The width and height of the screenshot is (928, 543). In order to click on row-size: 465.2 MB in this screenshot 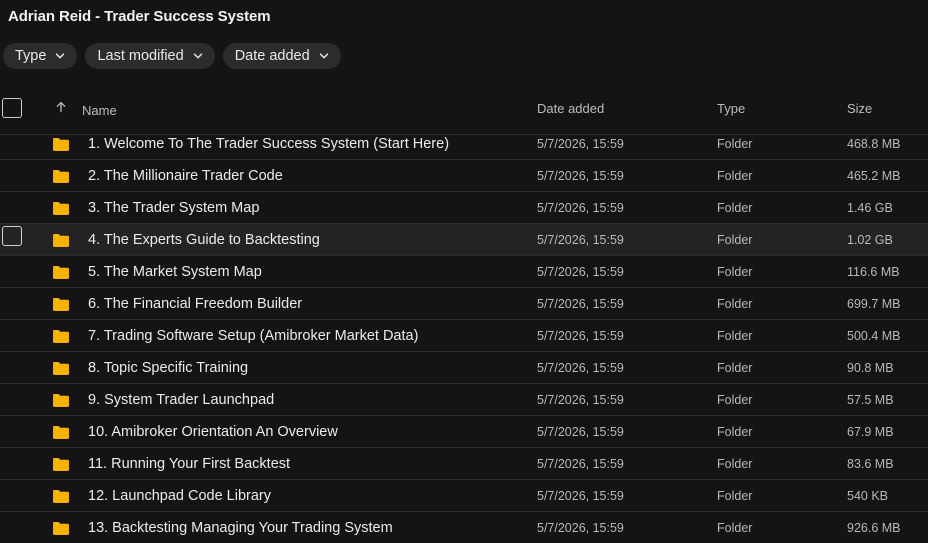, I will do `click(874, 176)`.